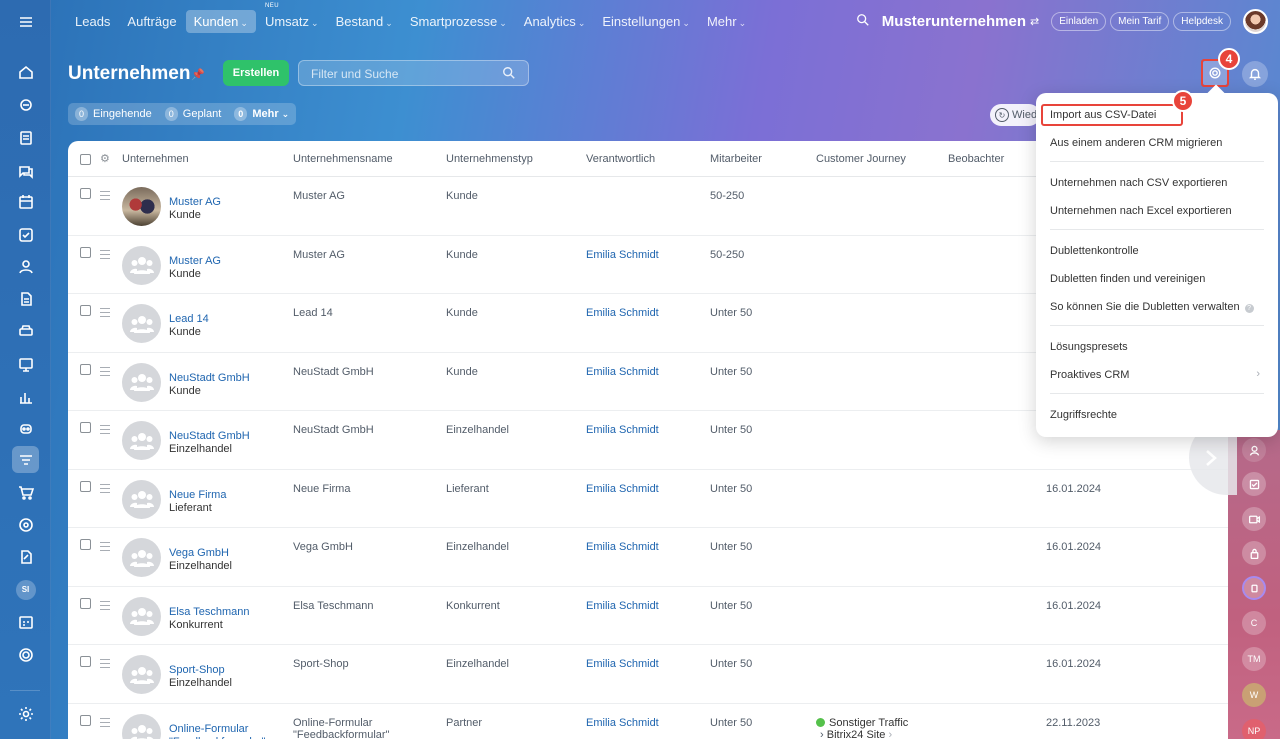 This screenshot has width=1280, height=739. I want to click on tasks-icon, so click(25, 234).